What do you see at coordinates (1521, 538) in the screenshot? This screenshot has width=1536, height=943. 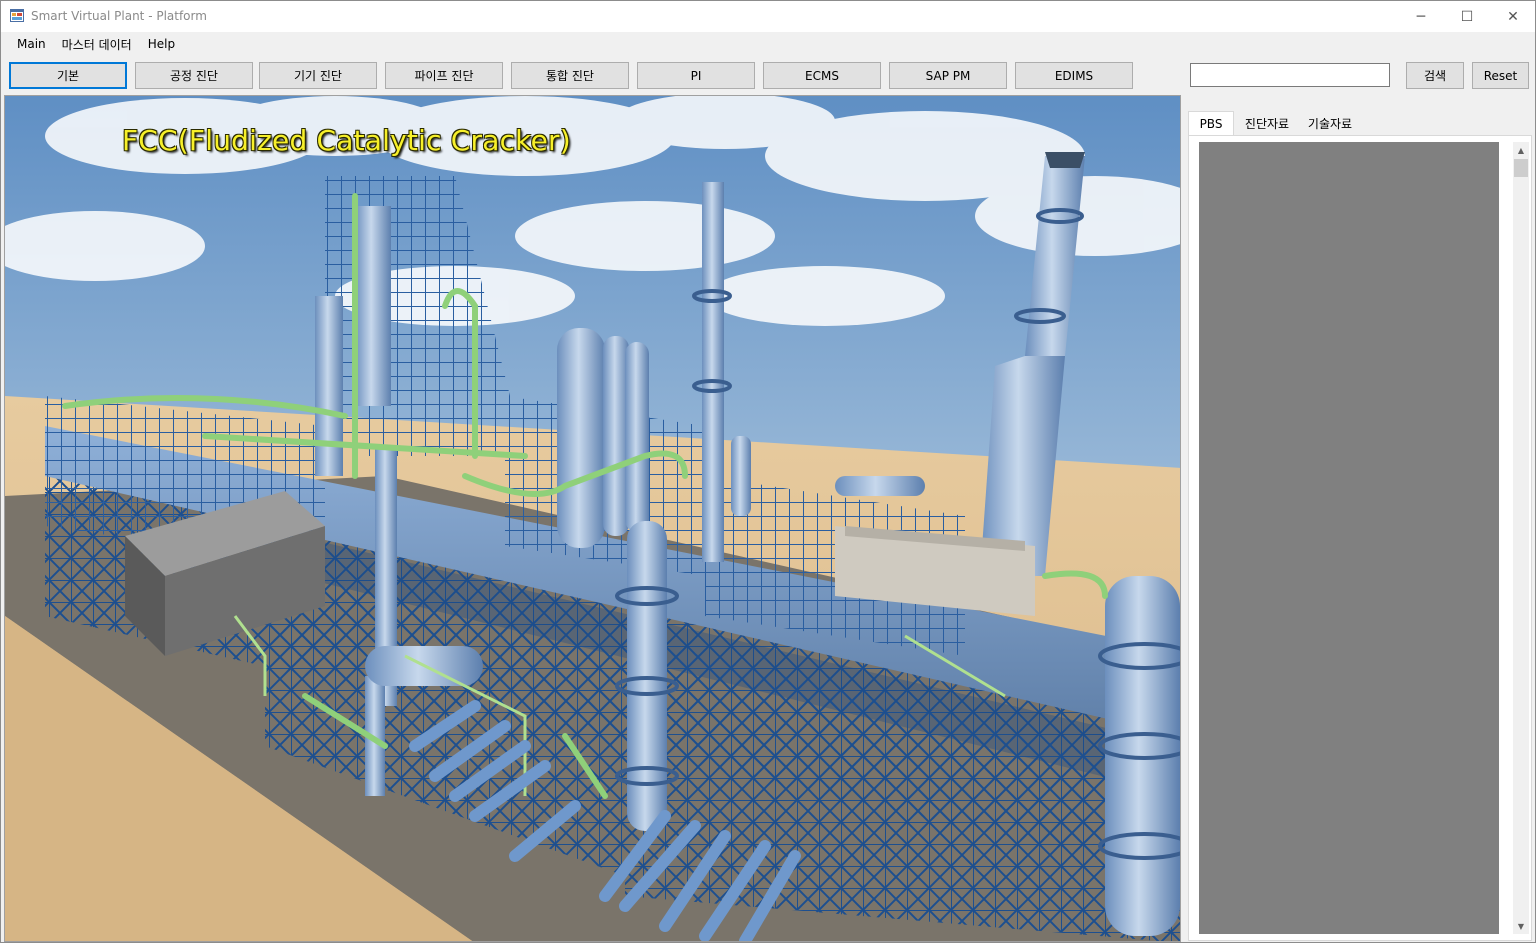 I see `pbs-scrollbar: ▲ ▼` at bounding box center [1521, 538].